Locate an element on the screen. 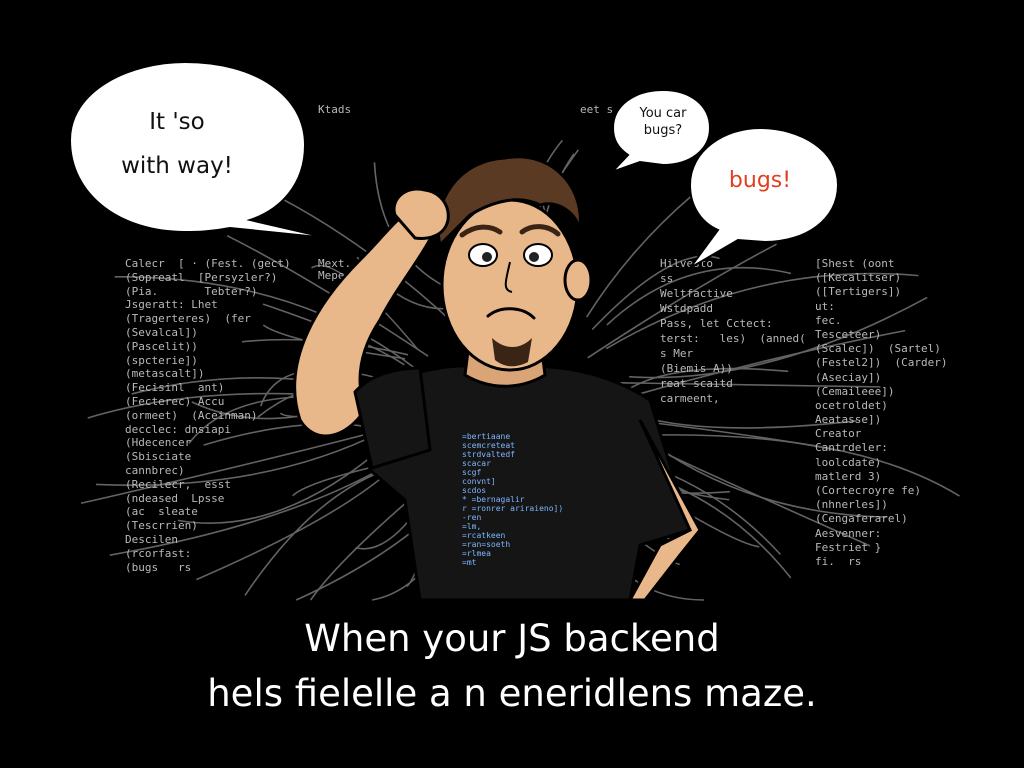 The image size is (1024, 768). bubble-top-right-line-1: You car is located at coordinates (663, 113).